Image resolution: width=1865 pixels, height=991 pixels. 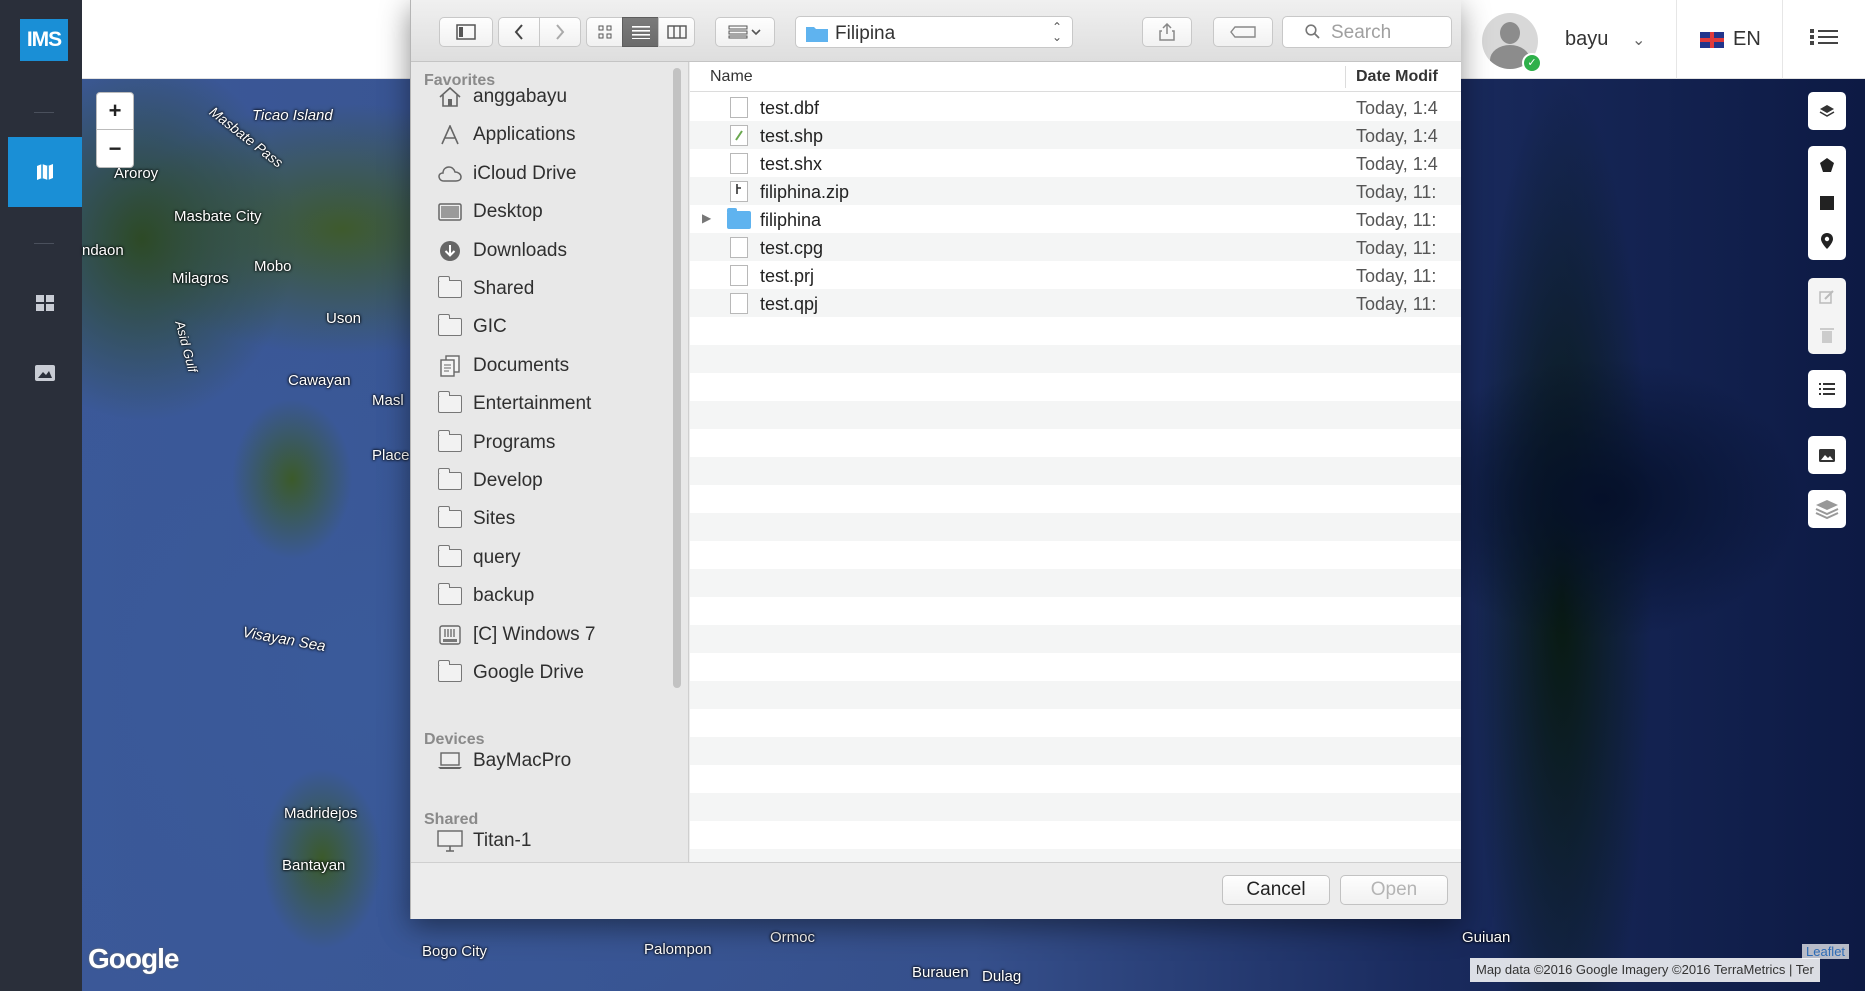 I want to click on sidebar-item: Programs, so click(x=557, y=443).